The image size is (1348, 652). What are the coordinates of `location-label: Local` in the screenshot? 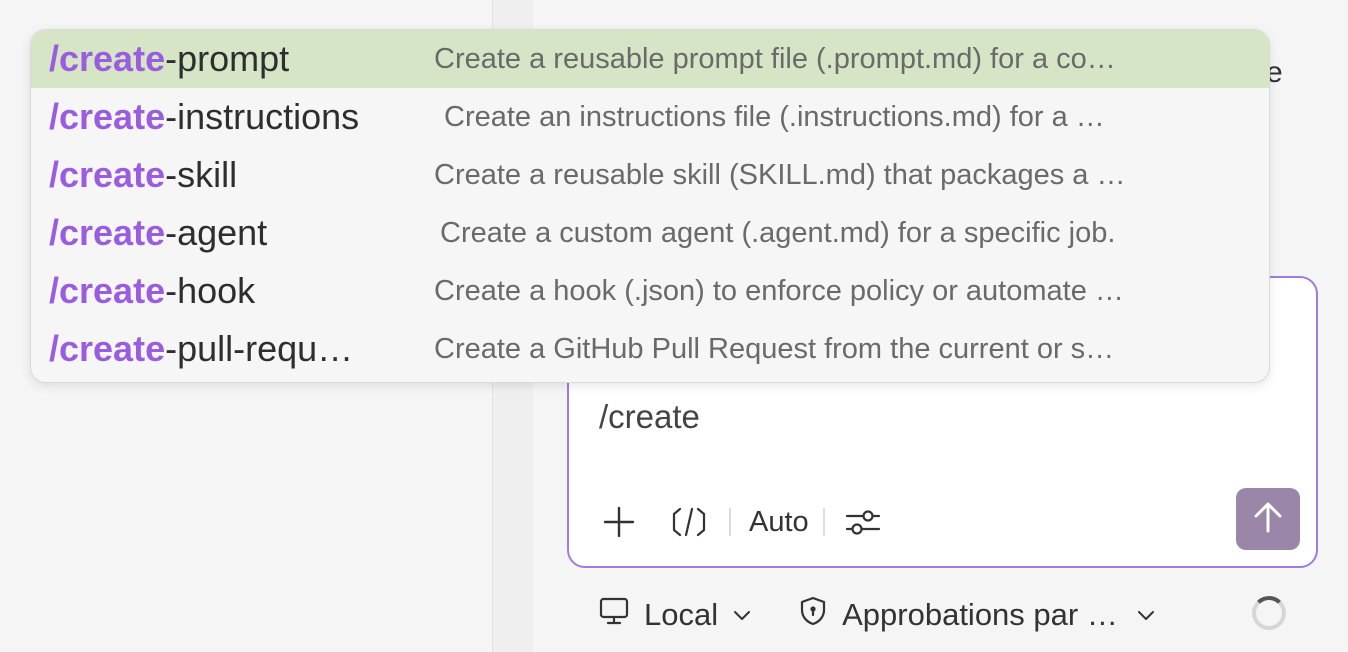 It's located at (681, 614).